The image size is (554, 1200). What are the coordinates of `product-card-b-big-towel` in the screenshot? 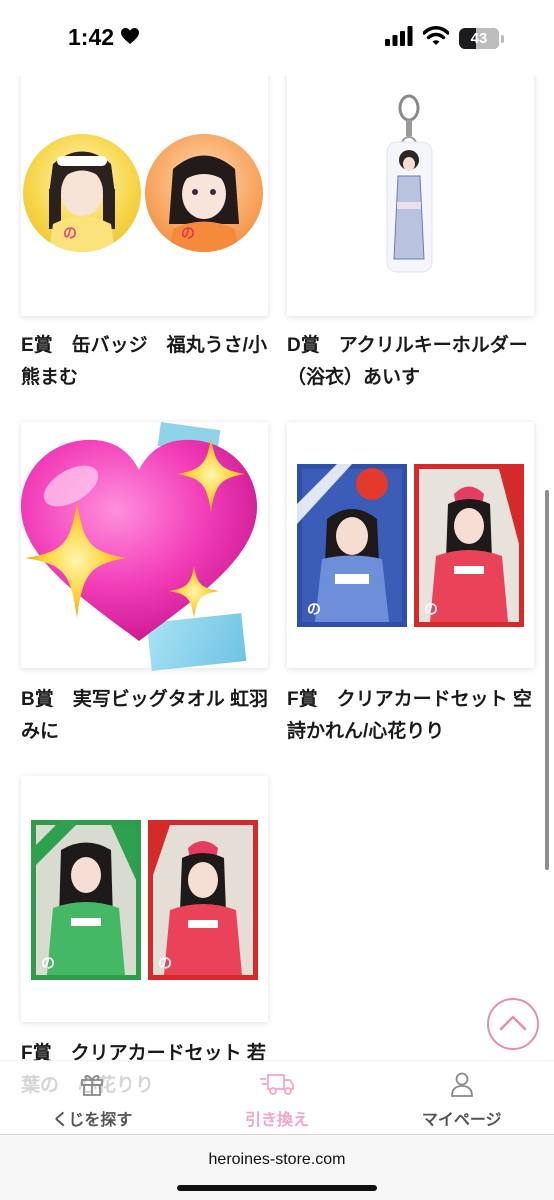 It's located at (144, 546).